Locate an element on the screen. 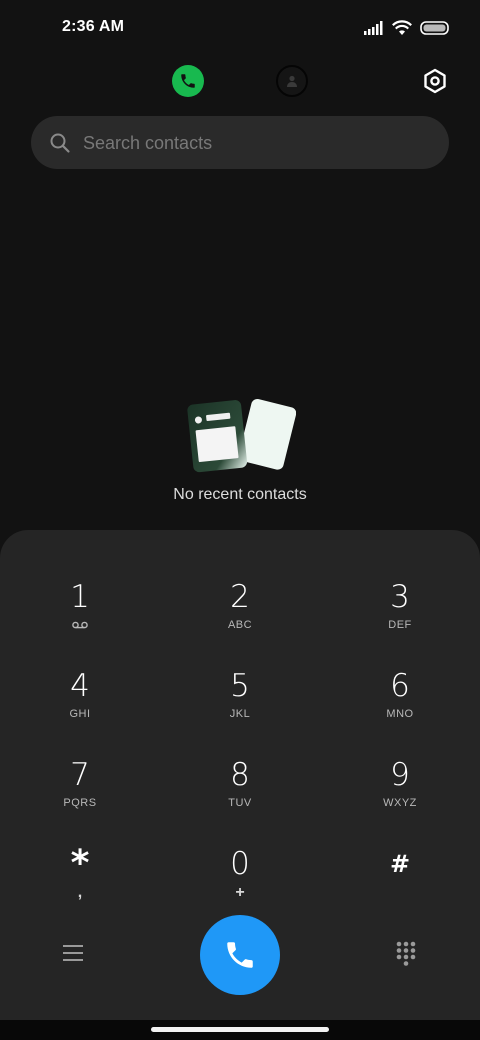  key-digit: * is located at coordinates (80, 863).